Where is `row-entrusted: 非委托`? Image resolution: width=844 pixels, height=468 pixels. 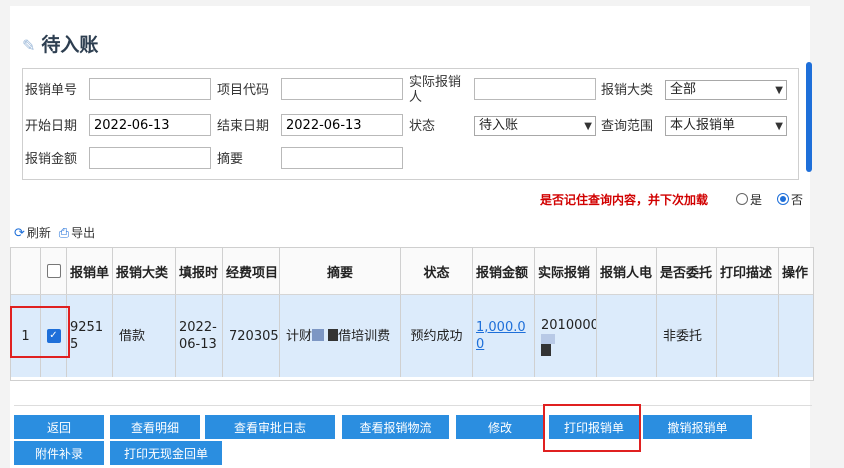 row-entrusted: 非委托 is located at coordinates (687, 336).